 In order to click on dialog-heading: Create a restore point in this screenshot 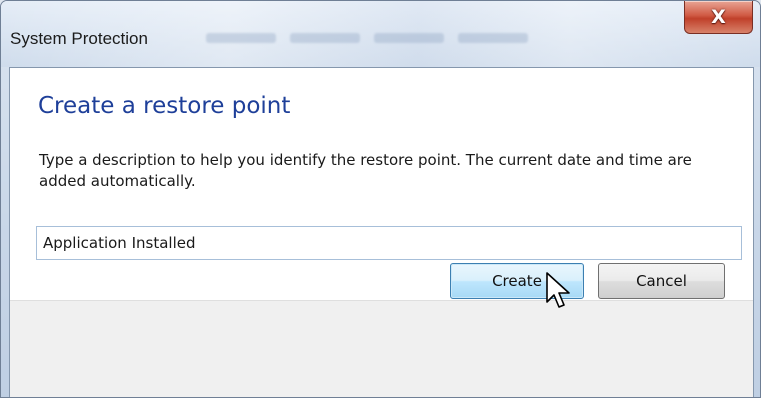, I will do `click(164, 106)`.